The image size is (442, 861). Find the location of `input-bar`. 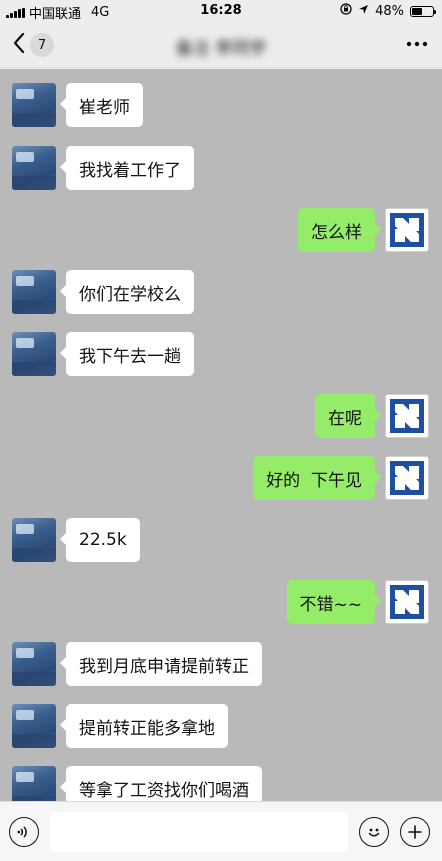

input-bar is located at coordinates (221, 831).